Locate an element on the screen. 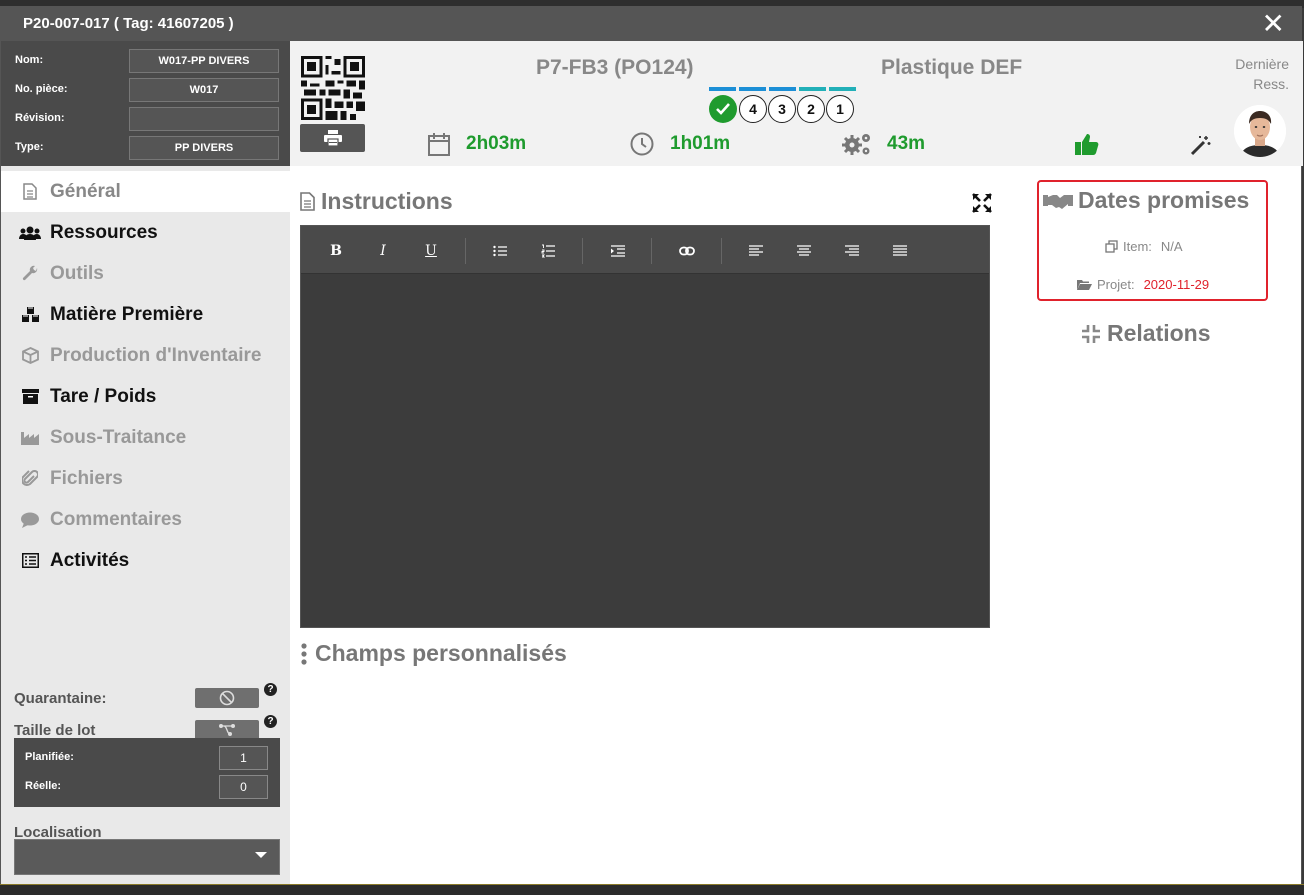 The width and height of the screenshot is (1304, 895). chevron-down-icon is located at coordinates (261, 855).